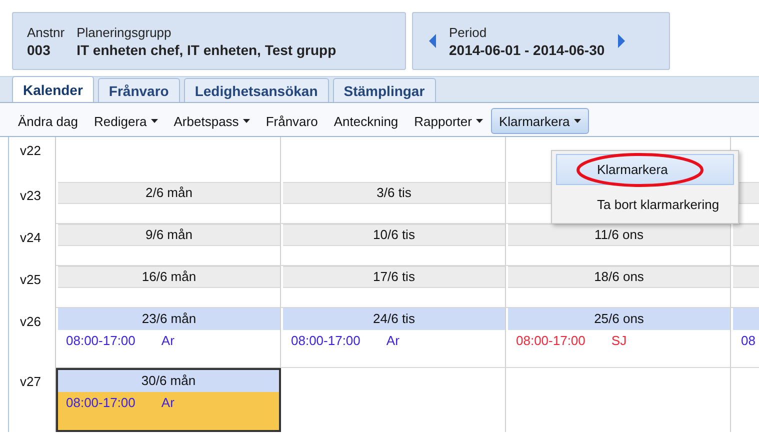  Describe the element at coordinates (206, 50) in the screenshot. I see `group-value: IT enheten chef, IT enheten, Test grupp` at that location.